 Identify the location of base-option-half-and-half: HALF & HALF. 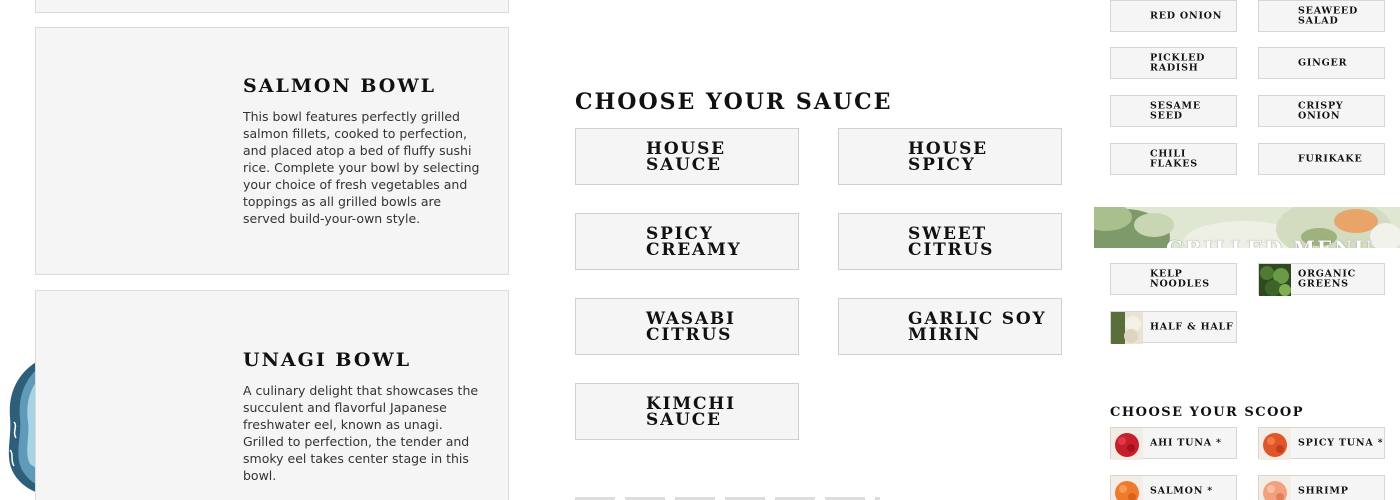
(1173, 327).